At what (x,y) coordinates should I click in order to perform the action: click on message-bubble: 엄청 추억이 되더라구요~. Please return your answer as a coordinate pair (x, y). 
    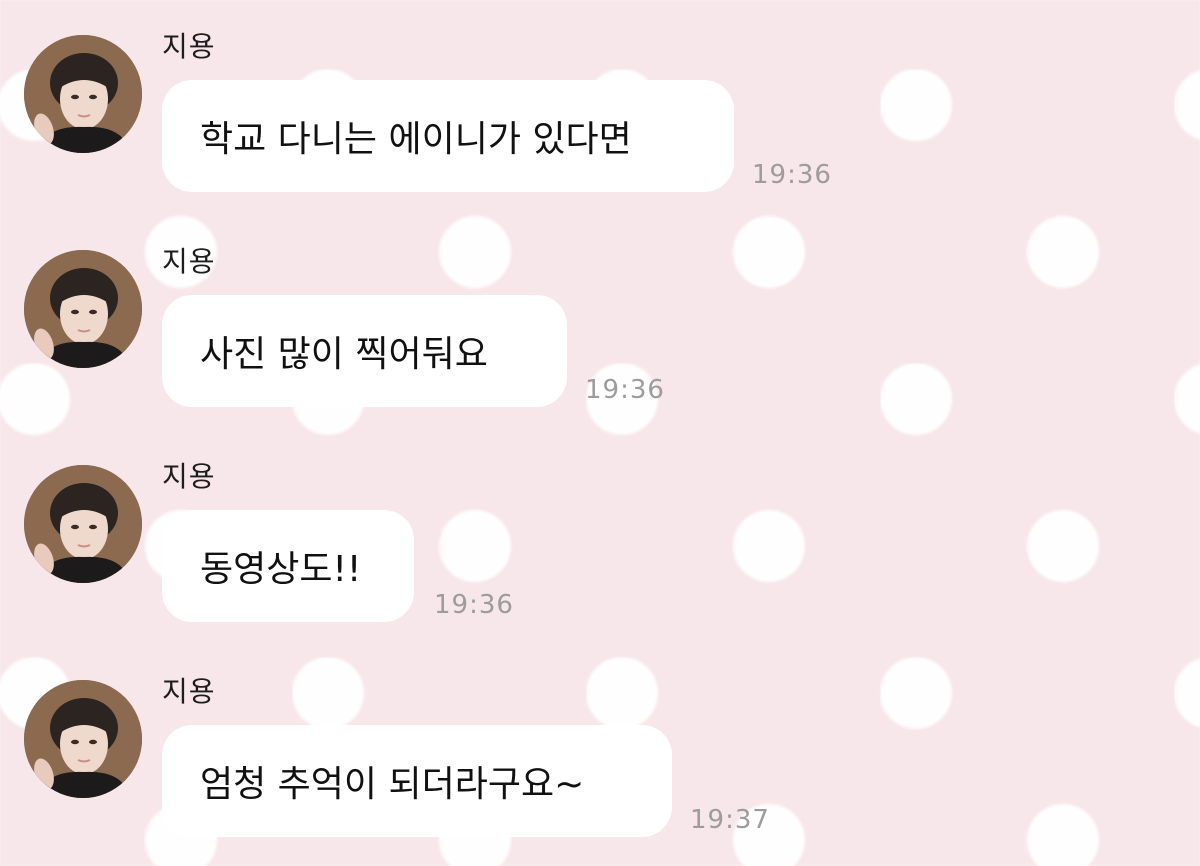
    Looking at the image, I should click on (417, 781).